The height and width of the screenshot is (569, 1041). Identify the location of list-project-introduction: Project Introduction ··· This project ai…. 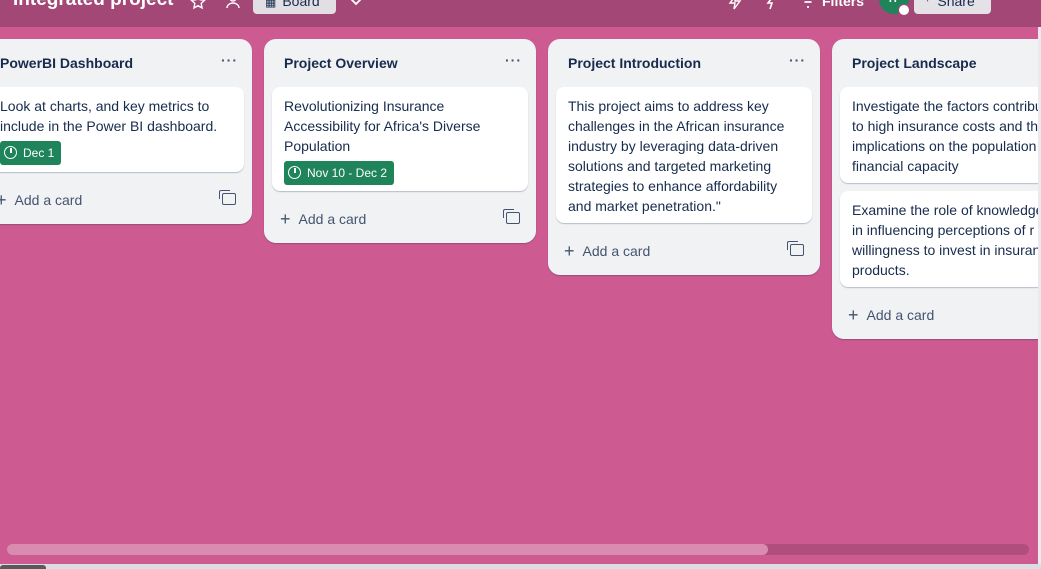
(684, 157).